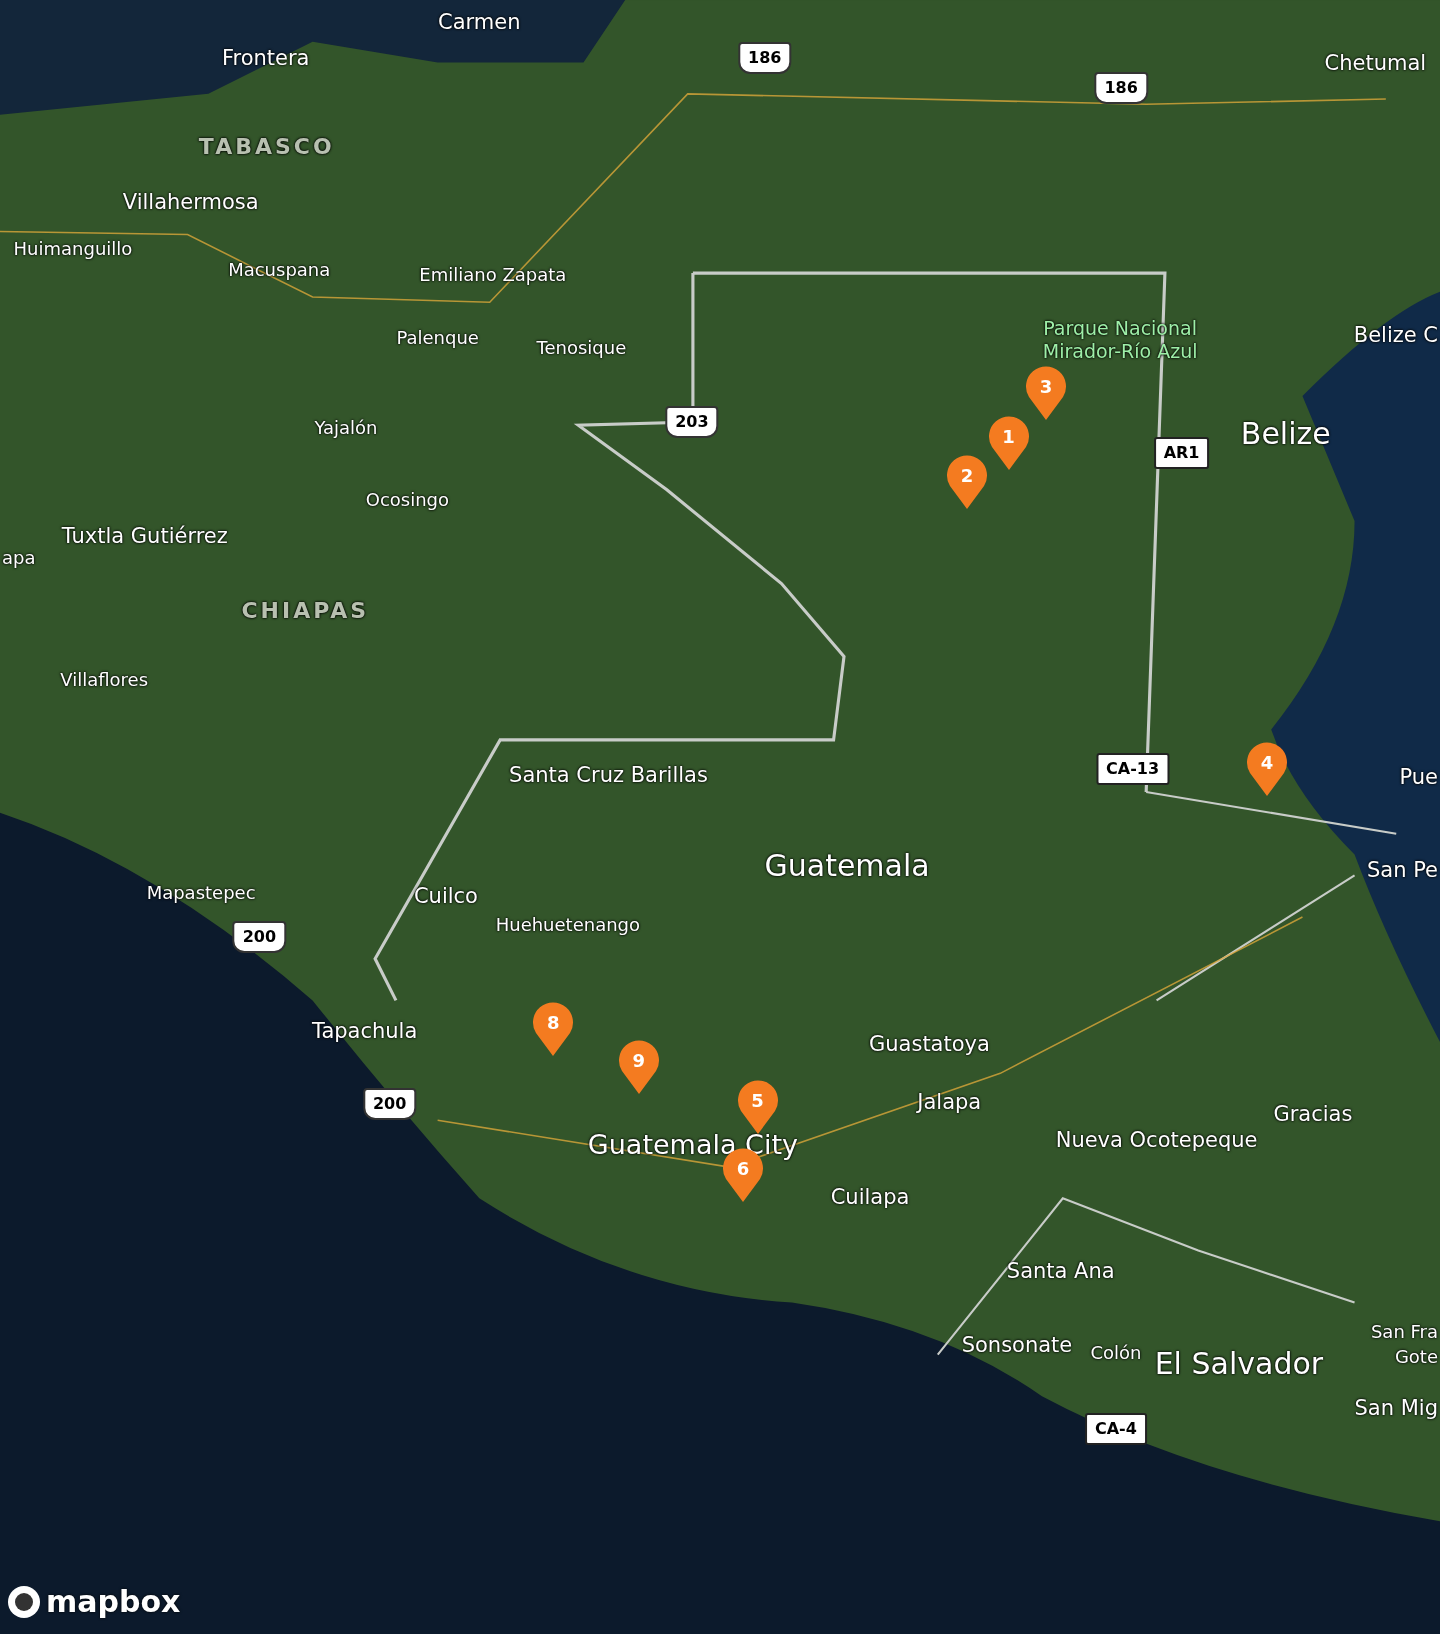 The width and height of the screenshot is (1440, 1634). I want to click on place-label: San Pe, so click(1402, 871).